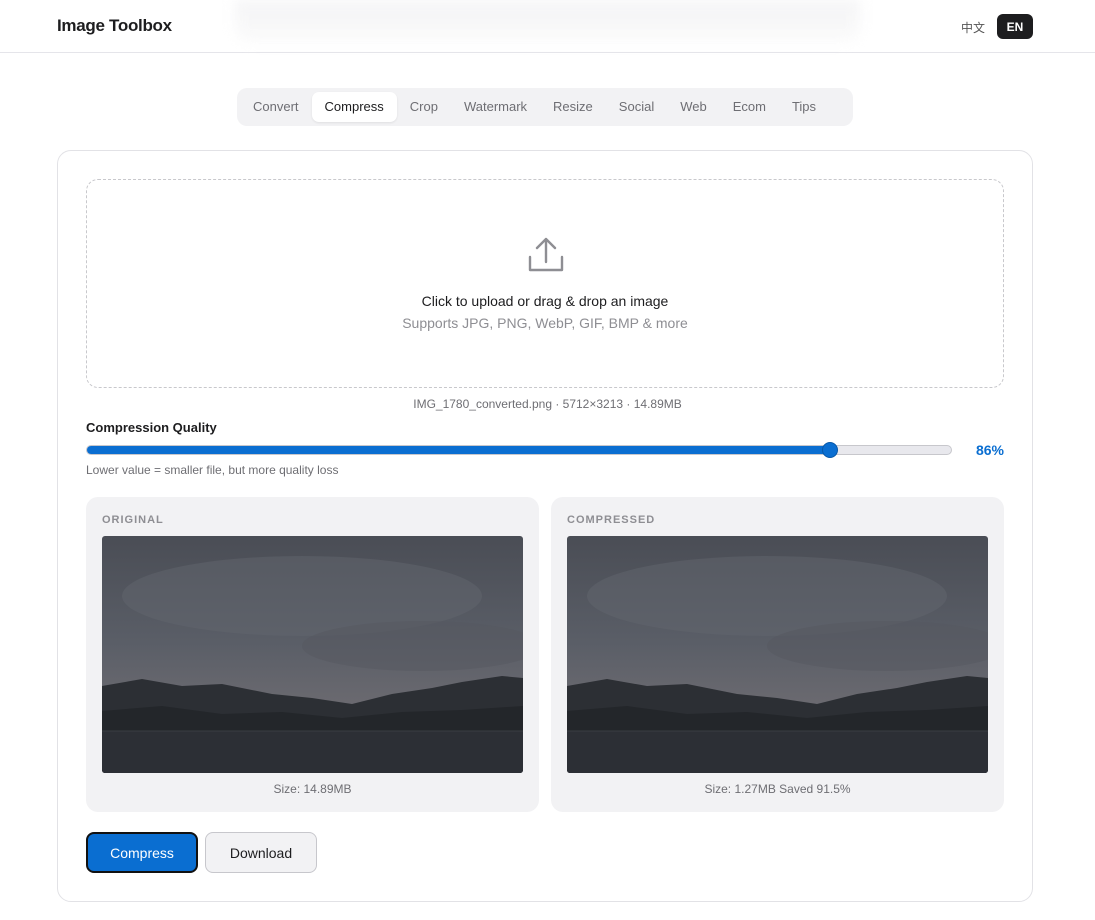  I want to click on quality-label: Compression Quality, so click(151, 427).